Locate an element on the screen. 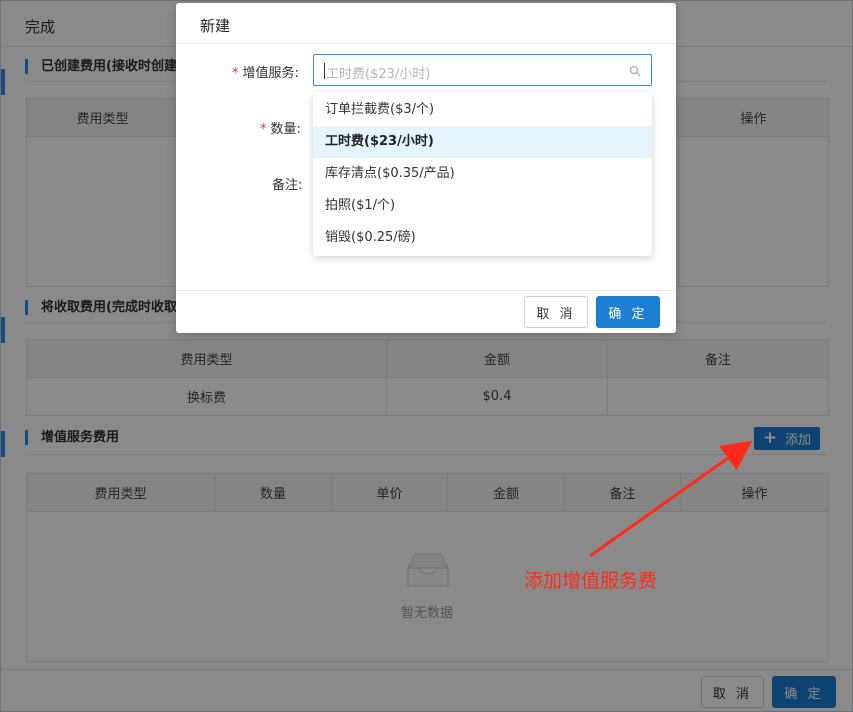  dropdown-option: 销毁($0.25/磅) is located at coordinates (482, 238).